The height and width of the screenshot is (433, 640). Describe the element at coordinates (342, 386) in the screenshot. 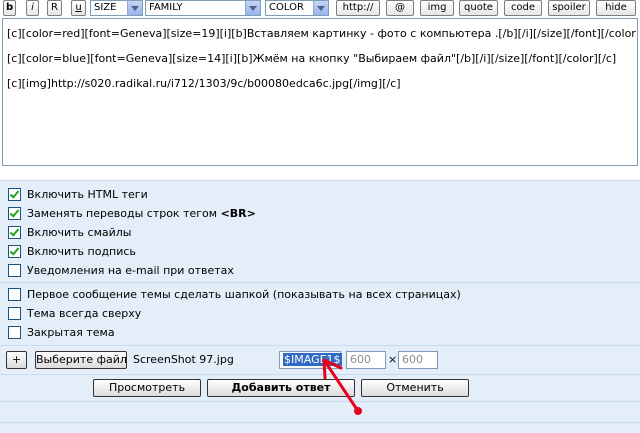

I see `red-arrow-icon` at that location.